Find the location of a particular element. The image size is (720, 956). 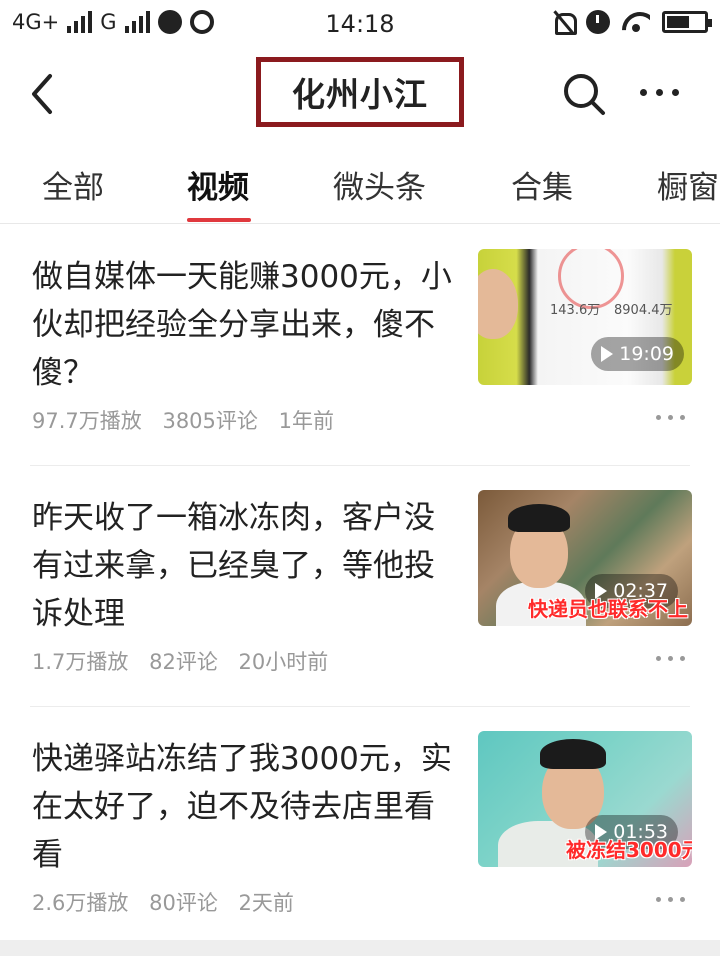

mute-icon is located at coordinates (564, 22).